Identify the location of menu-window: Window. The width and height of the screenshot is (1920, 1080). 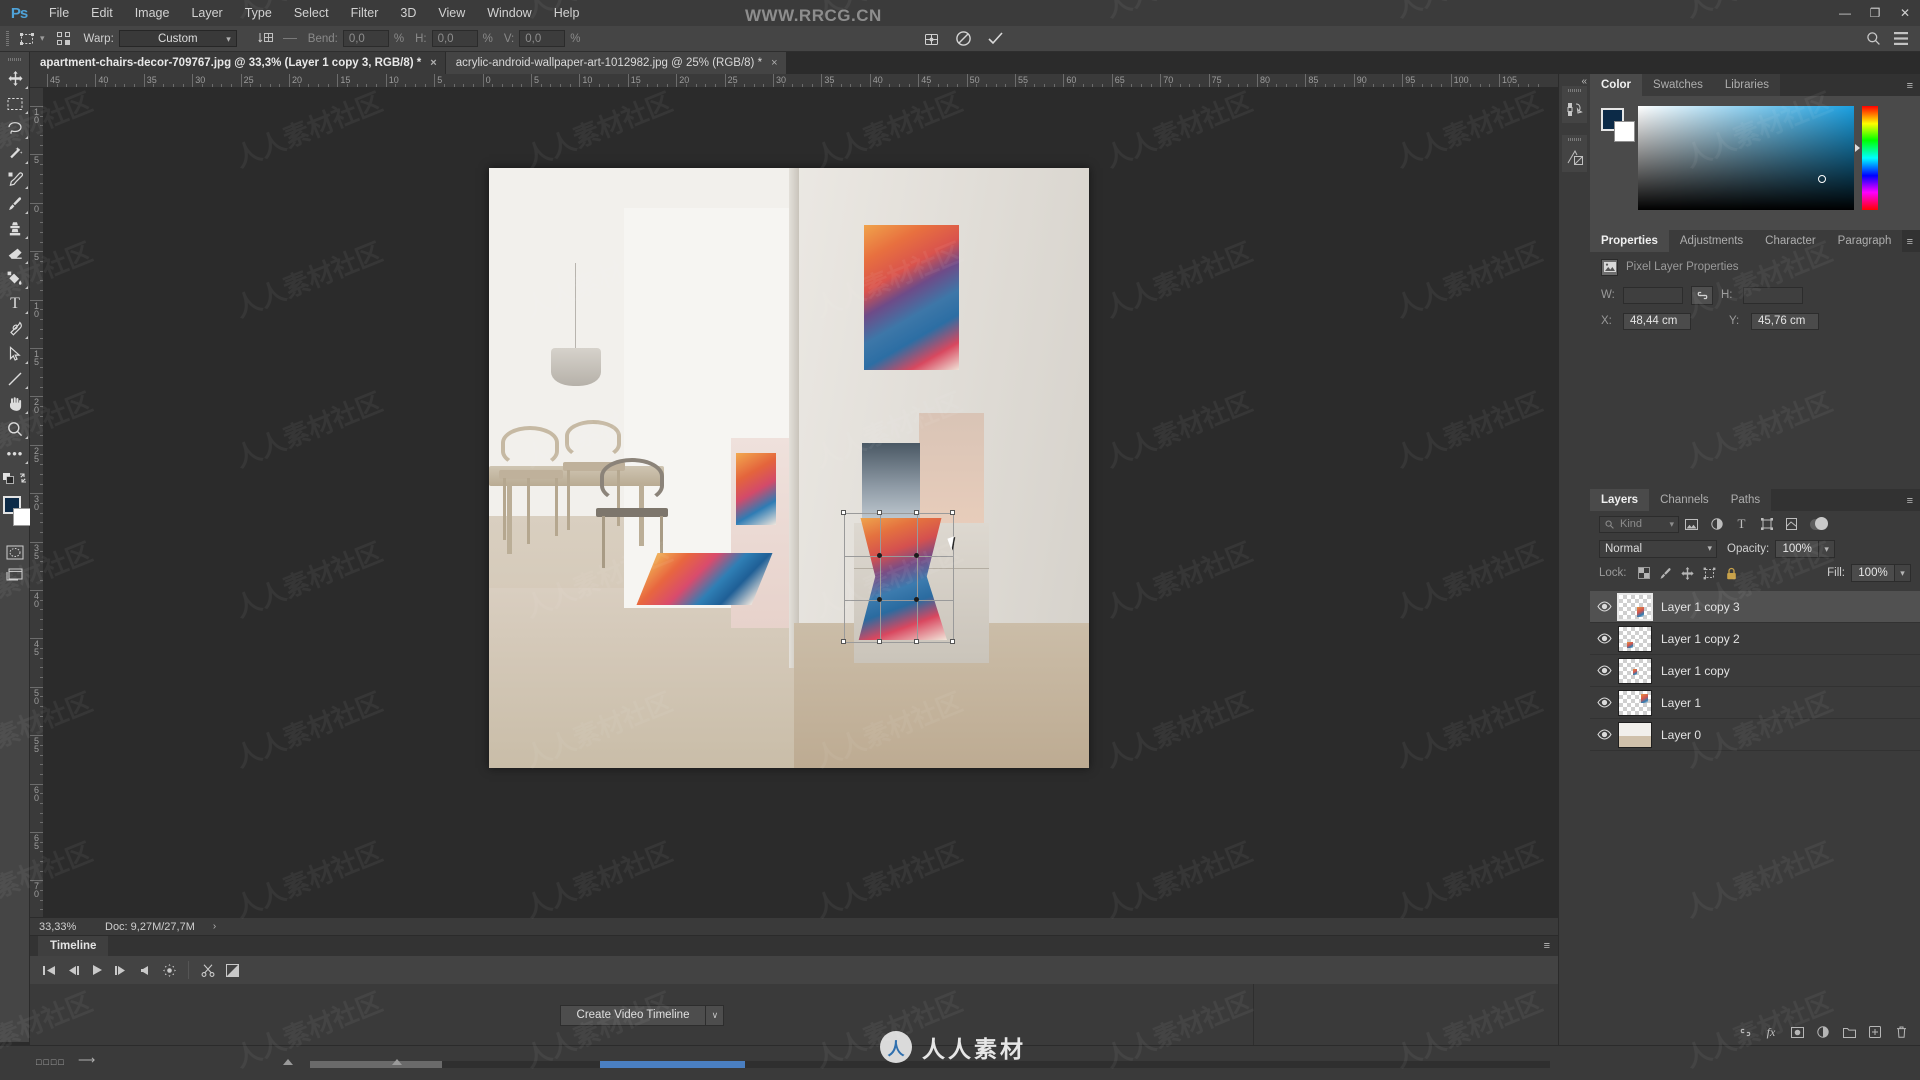
(509, 13).